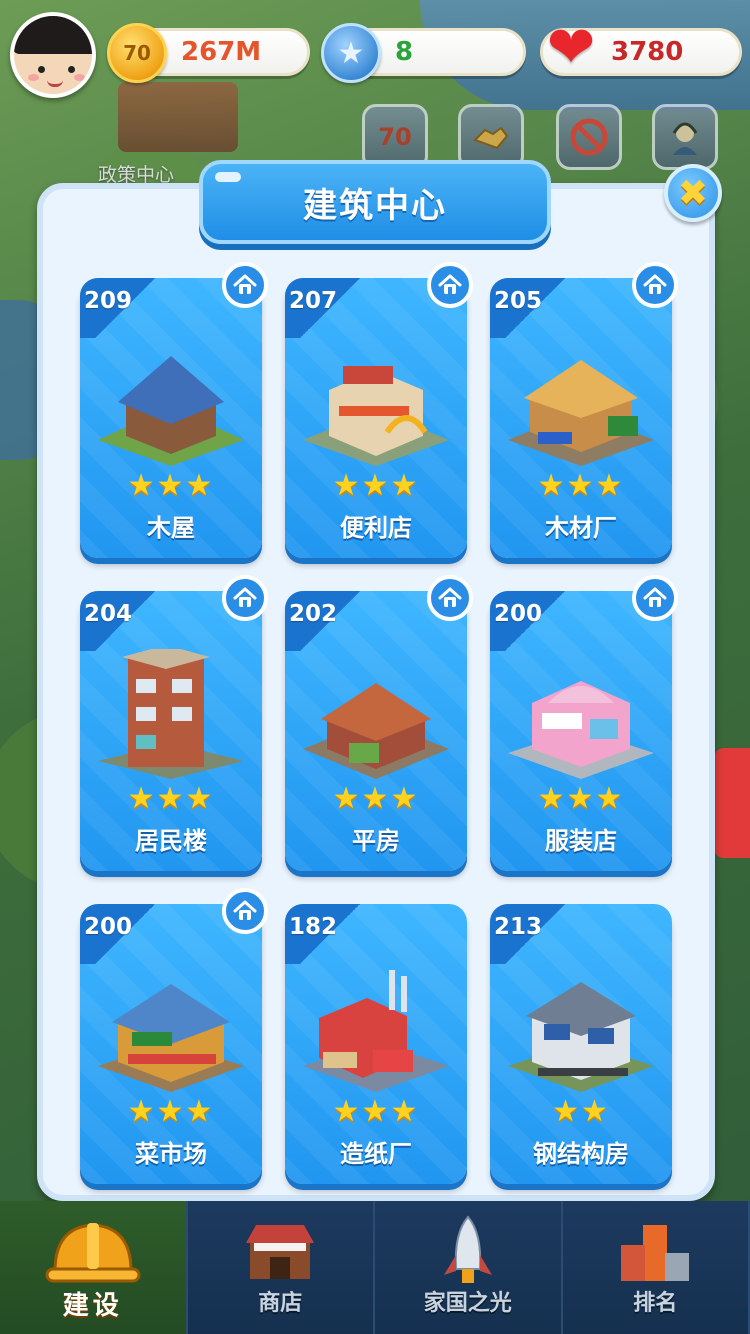  Describe the element at coordinates (404, 52) in the screenshot. I see `star-value: 8` at that location.